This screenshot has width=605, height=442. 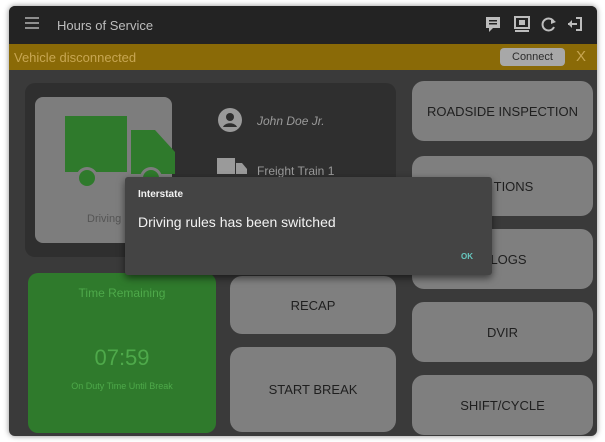 I want to click on app-title: Hours of Service, so click(x=105, y=25).